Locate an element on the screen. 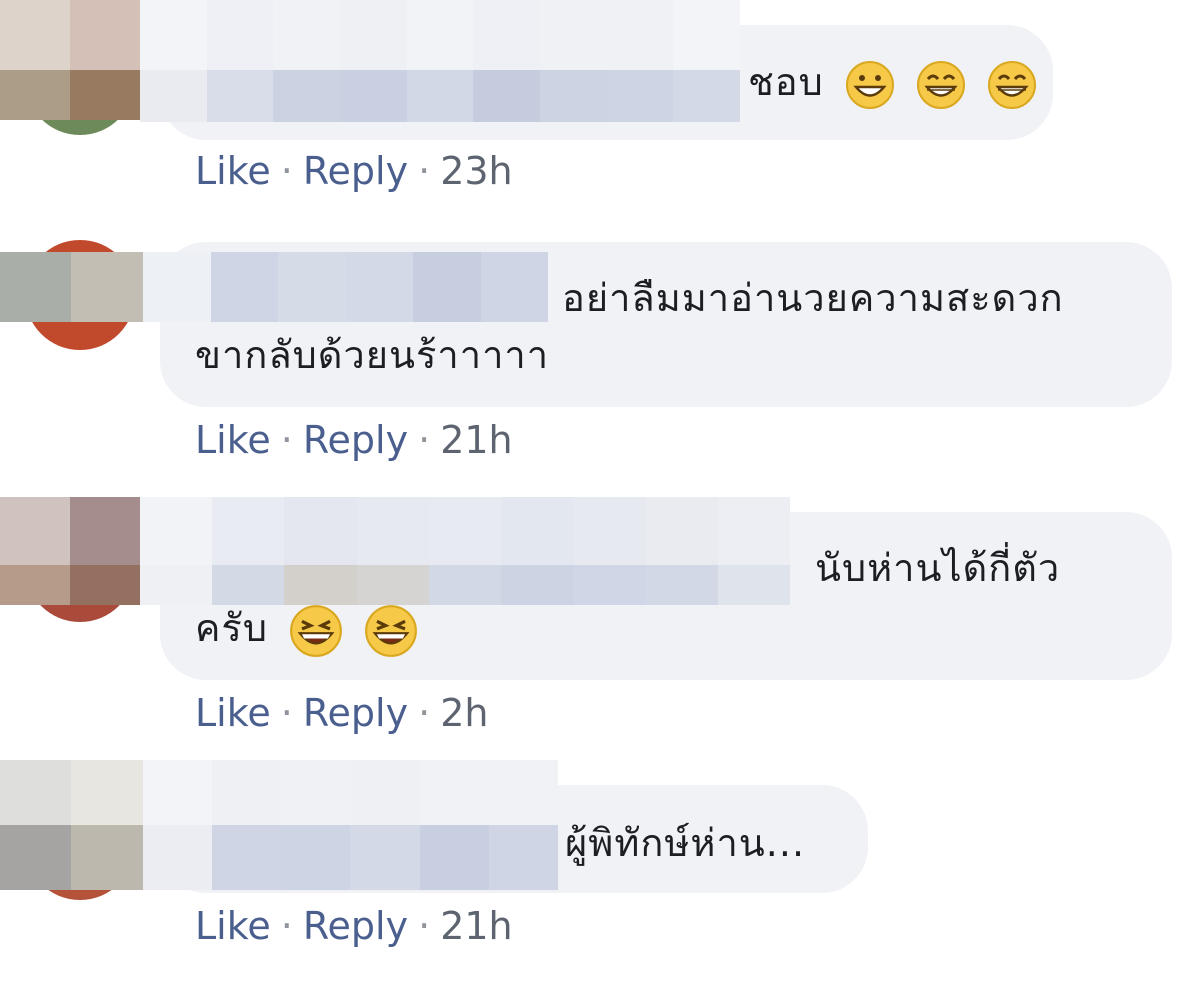 This screenshot has width=1200, height=994. comment-text-continued: ครับ is located at coordinates (306, 628).